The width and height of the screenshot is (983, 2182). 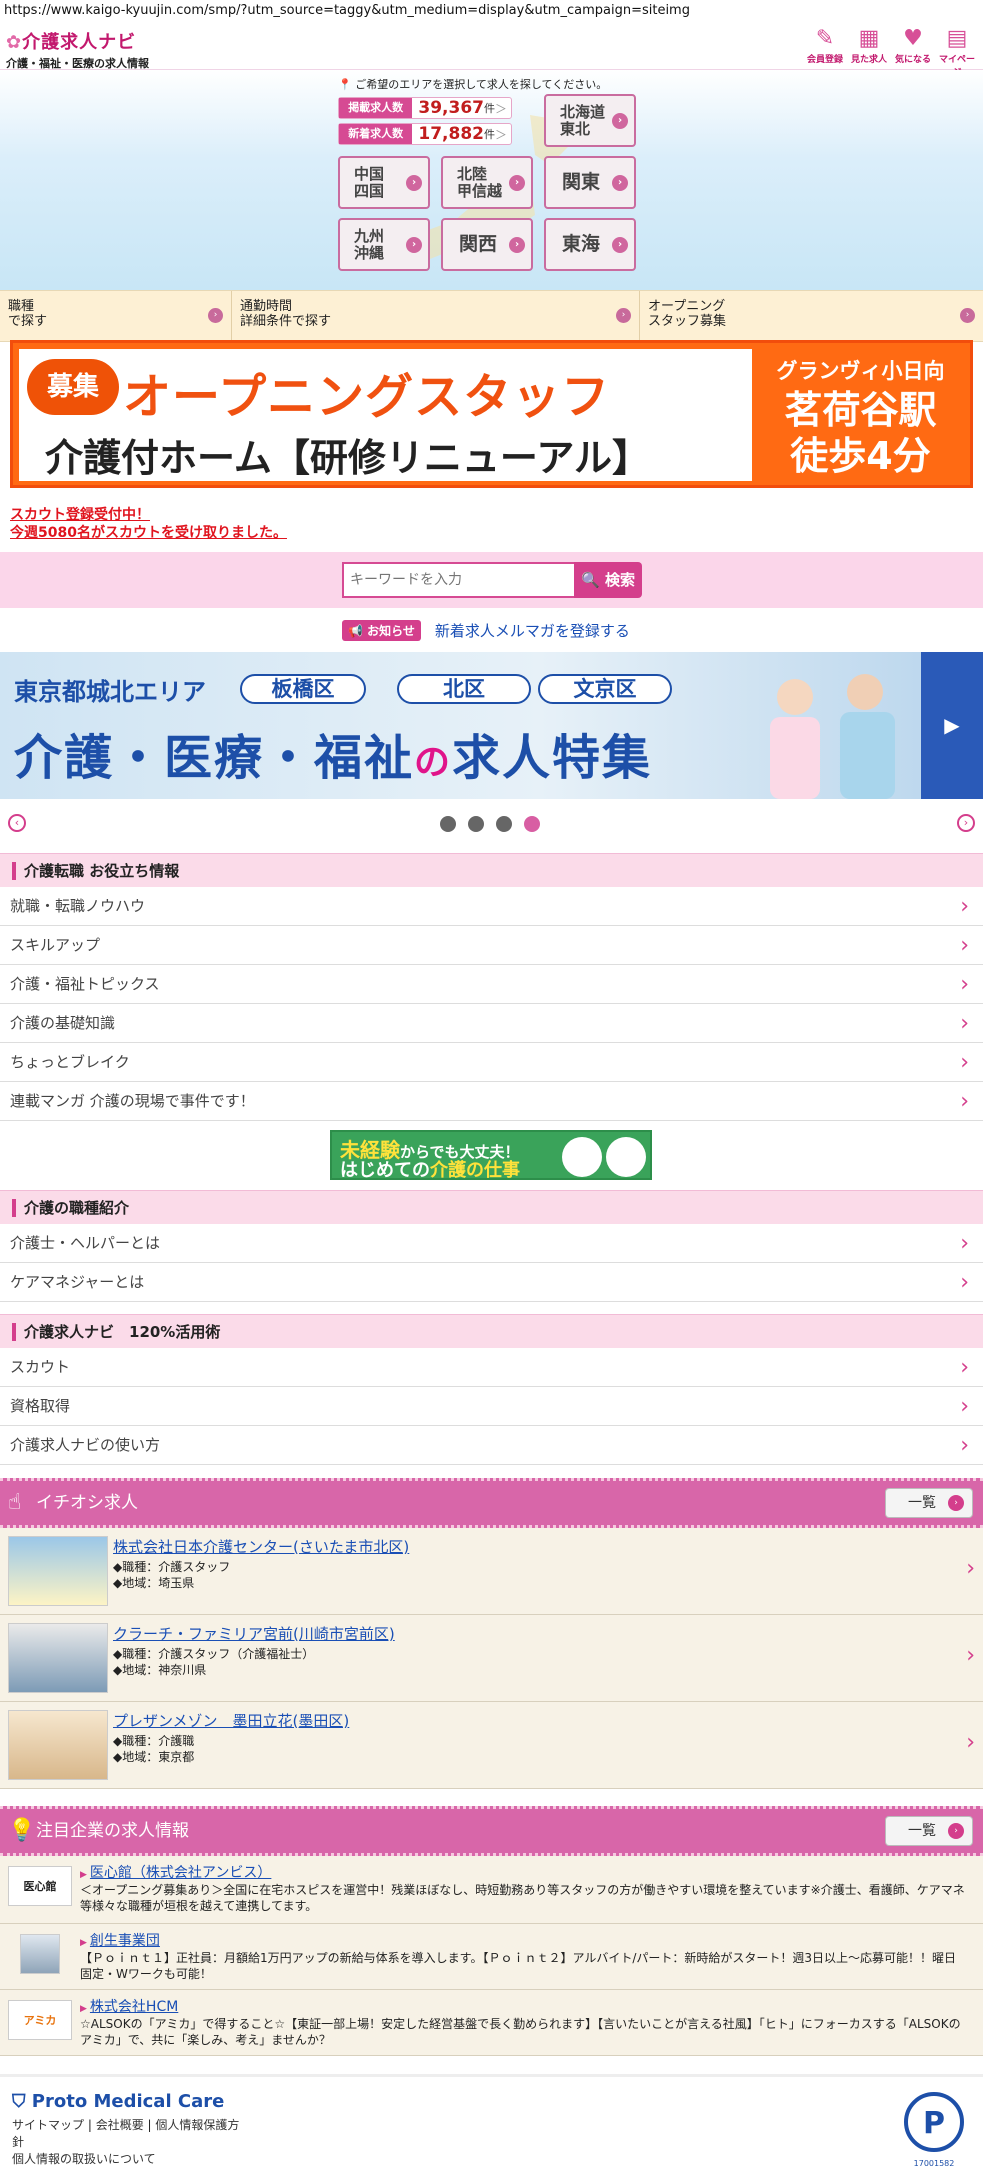 What do you see at coordinates (84, 2159) in the screenshot?
I see `personal-info-link: 個人情報の取扱いについて` at bounding box center [84, 2159].